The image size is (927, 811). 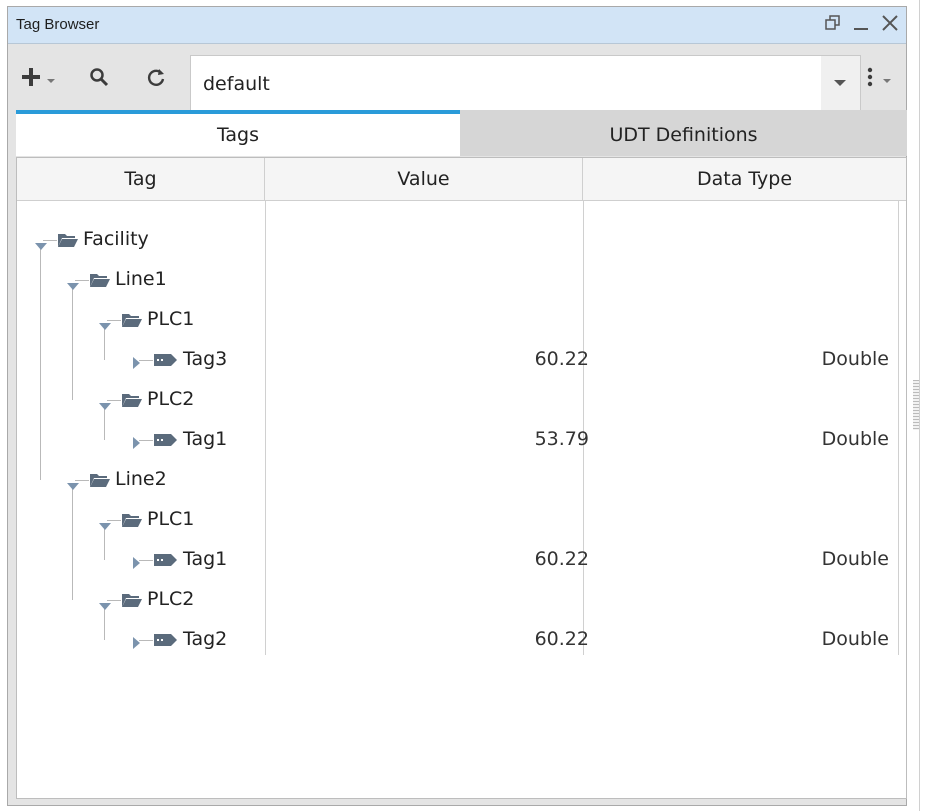 What do you see at coordinates (238, 133) in the screenshot?
I see `tab-tags: Tags` at bounding box center [238, 133].